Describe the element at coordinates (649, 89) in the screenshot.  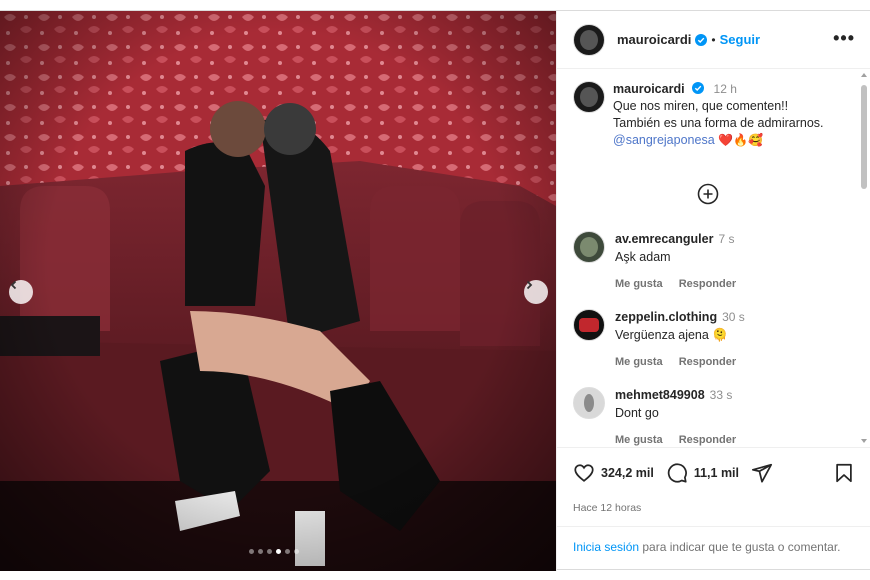
I see `caption-username: mauroicardi` at that location.